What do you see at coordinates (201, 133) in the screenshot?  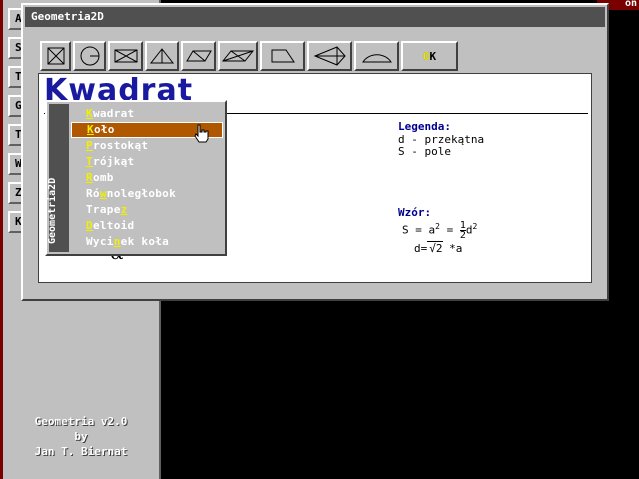 I see `hand-cursor-icon` at bounding box center [201, 133].